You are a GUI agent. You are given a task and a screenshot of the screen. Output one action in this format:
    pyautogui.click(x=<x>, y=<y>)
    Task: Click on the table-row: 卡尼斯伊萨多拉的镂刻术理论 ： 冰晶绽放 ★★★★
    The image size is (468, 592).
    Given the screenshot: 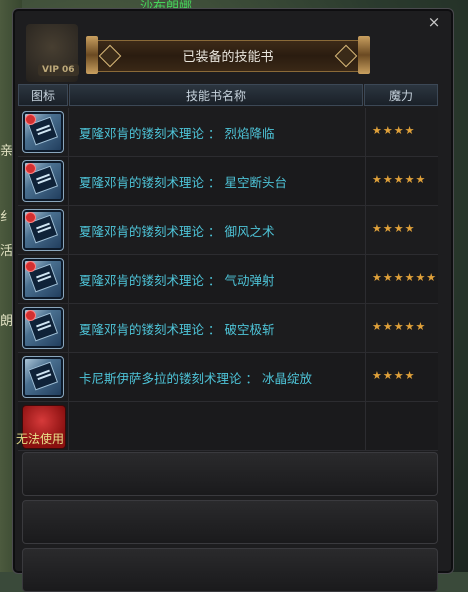 What is the action you would take?
    pyautogui.click(x=228, y=377)
    